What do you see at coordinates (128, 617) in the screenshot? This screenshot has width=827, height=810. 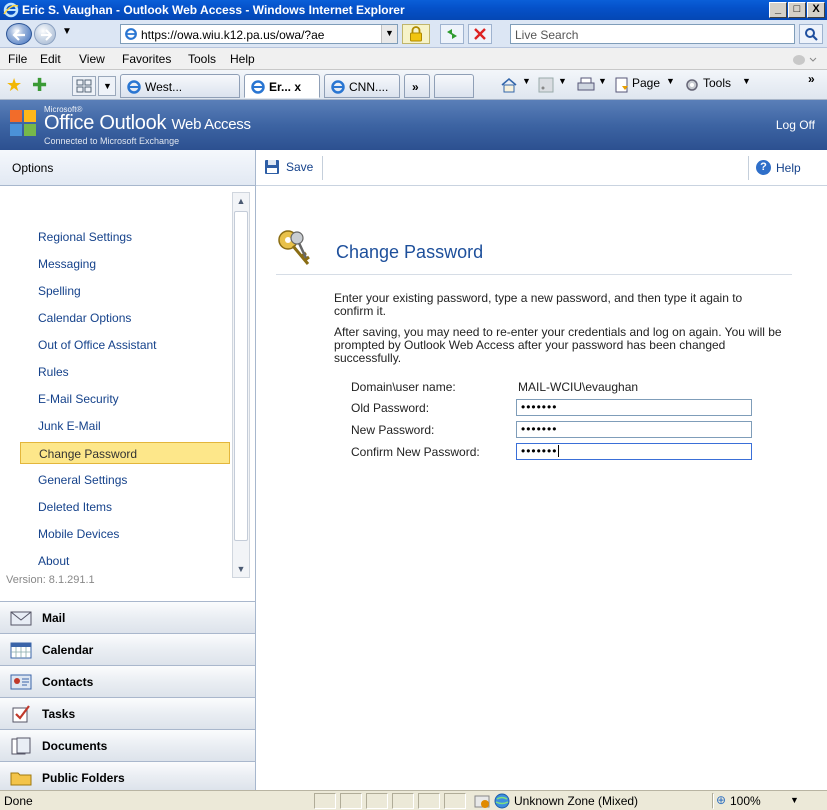 I see `nav-mail: Mail` at bounding box center [128, 617].